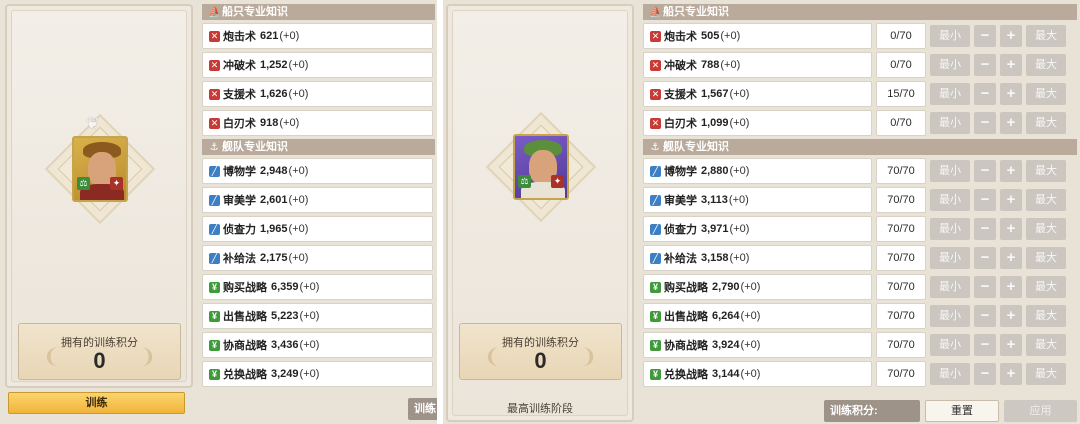 The height and width of the screenshot is (424, 1080). Describe the element at coordinates (757, 123) in the screenshot. I see `skill-entry: ✕ 白刃术 1,099 (+0)` at that location.